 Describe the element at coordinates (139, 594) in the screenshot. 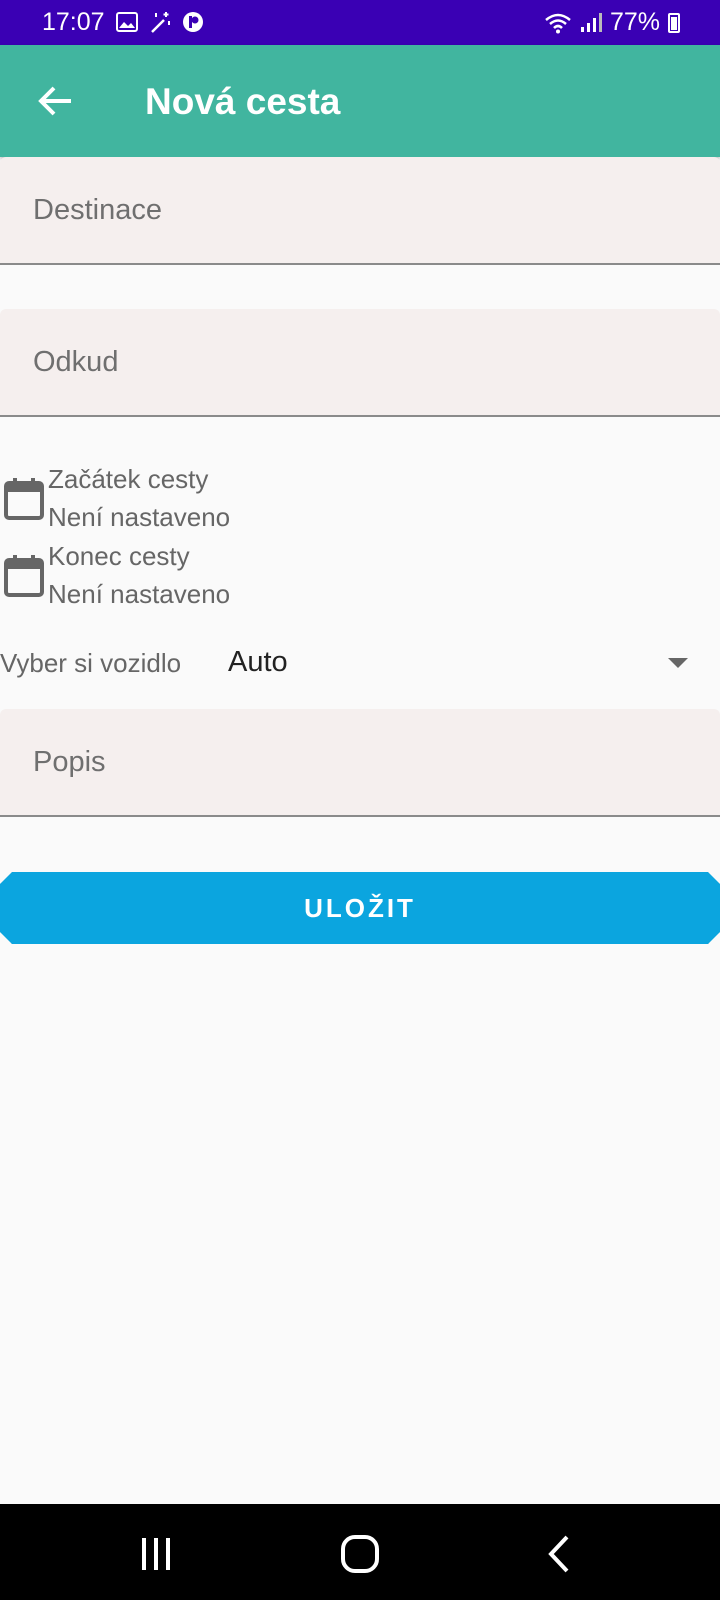

I see `end-date-value: Není nastaveno` at that location.